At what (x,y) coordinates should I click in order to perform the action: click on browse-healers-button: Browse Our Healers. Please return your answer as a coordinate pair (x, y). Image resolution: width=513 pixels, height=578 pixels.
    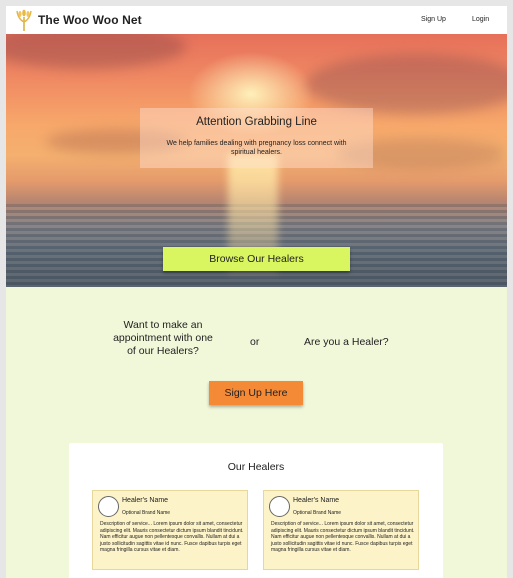
    Looking at the image, I should click on (256, 259).